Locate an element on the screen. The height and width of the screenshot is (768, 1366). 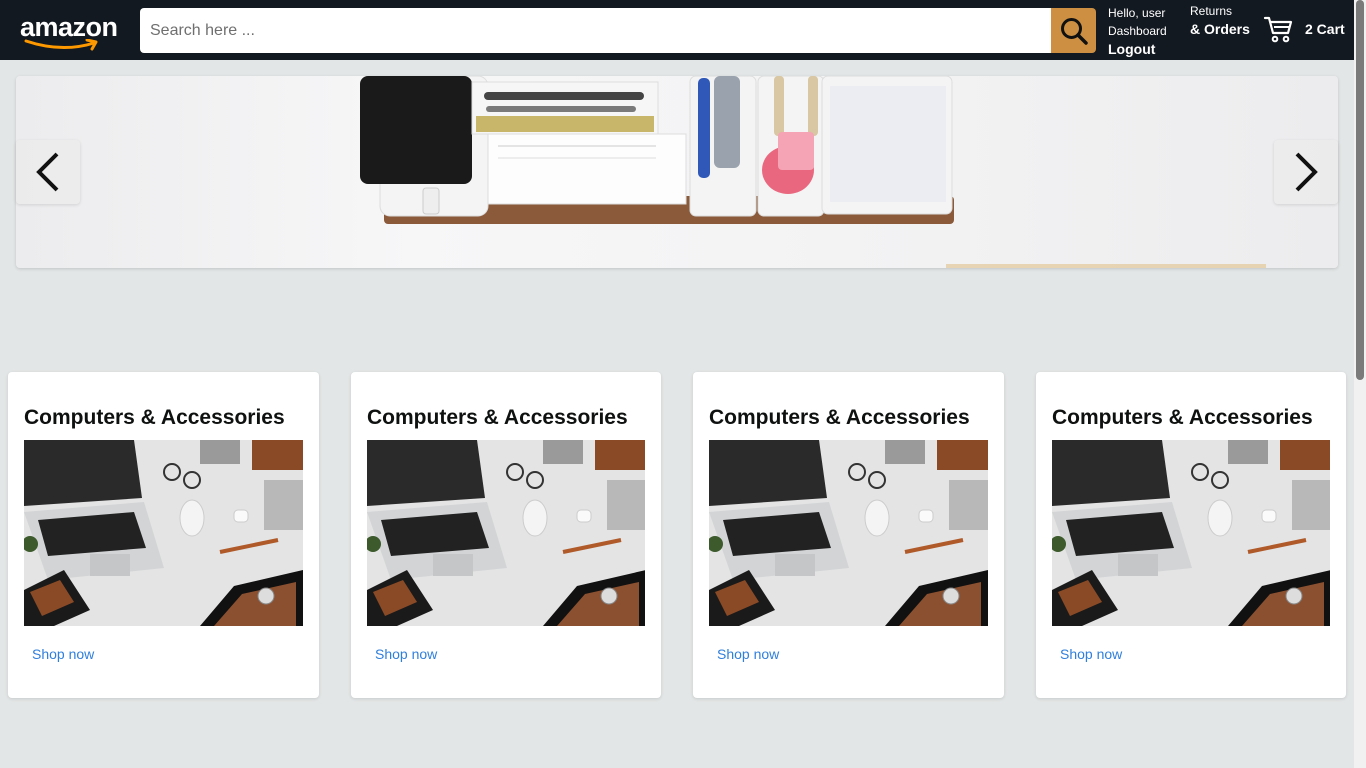
chevron-right-icon is located at coordinates (1306, 172).